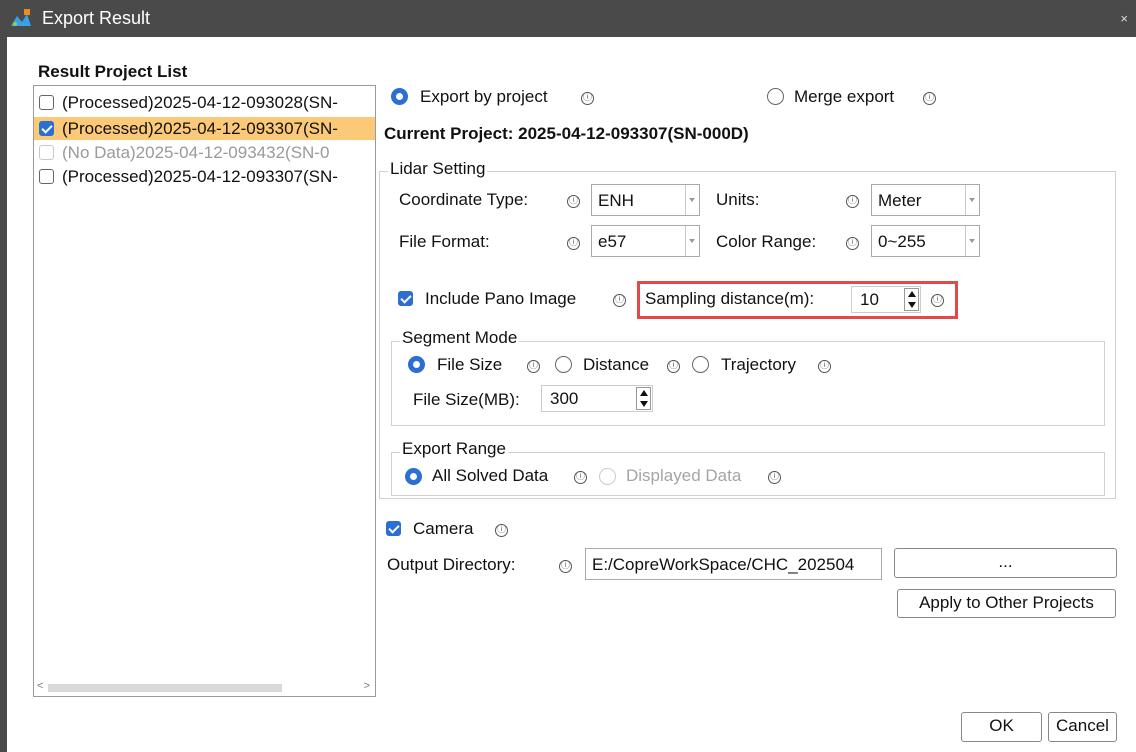 The image size is (1136, 752). Describe the element at coordinates (766, 241) in the screenshot. I see `color-range-label: Color Range:` at that location.